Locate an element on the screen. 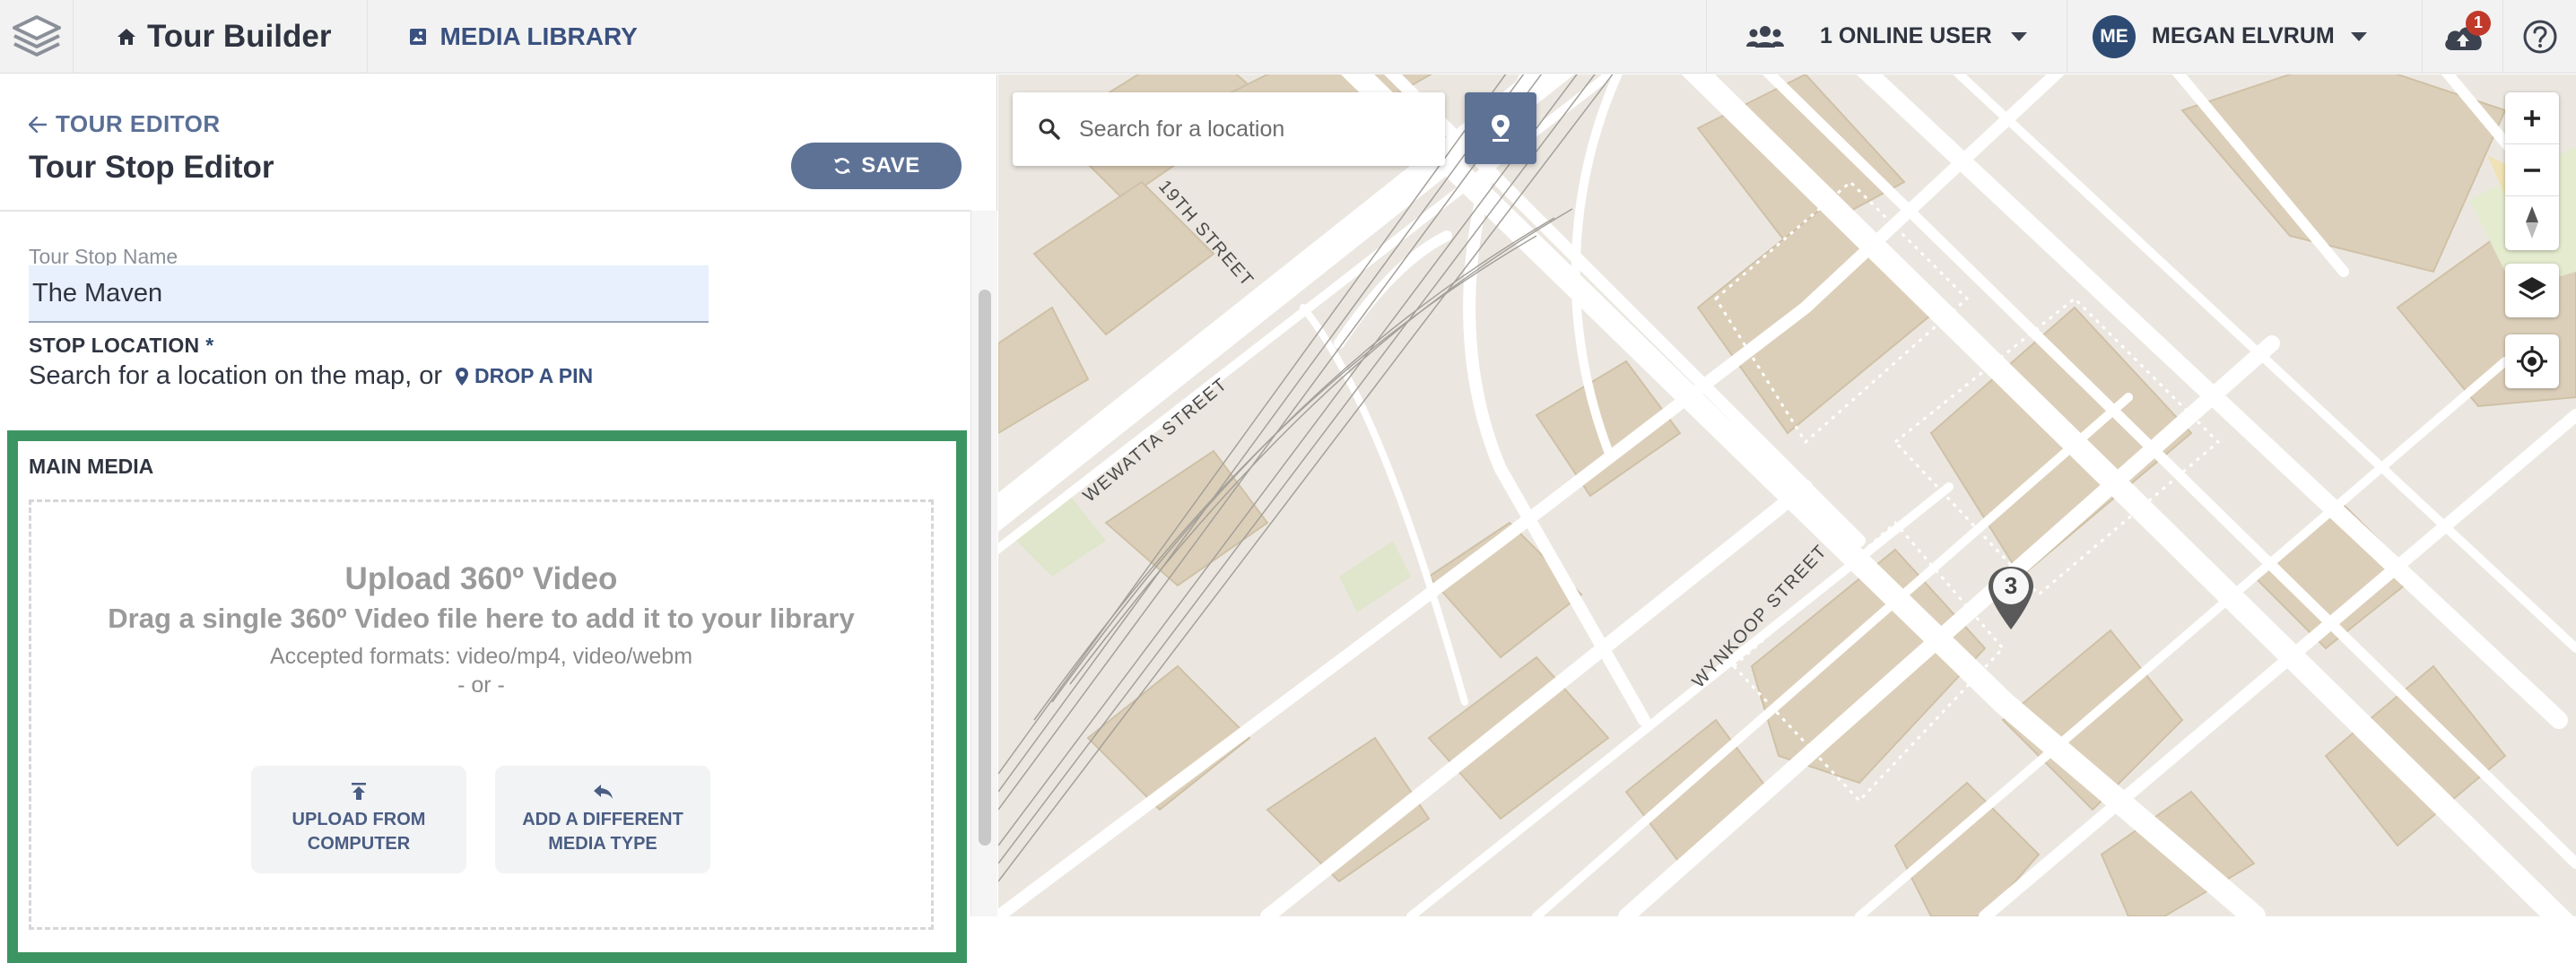 Image resolution: width=2576 pixels, height=963 pixels. main-media-title: MAIN MEDIA is located at coordinates (91, 466).